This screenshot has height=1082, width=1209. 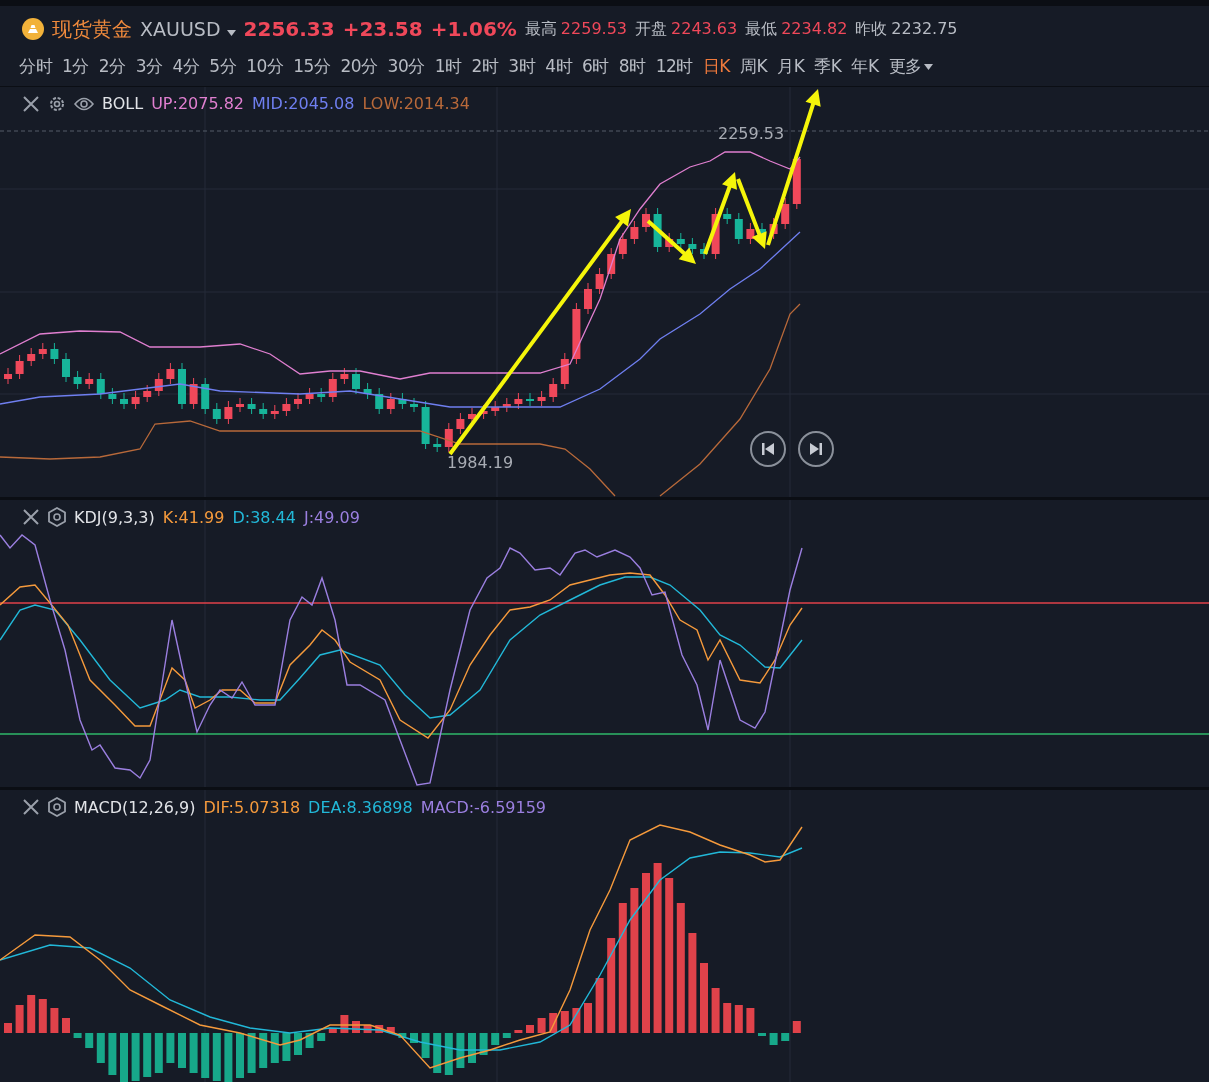 What do you see at coordinates (480, 462) in the screenshot?
I see `low-price-label: 1984.19` at bounding box center [480, 462].